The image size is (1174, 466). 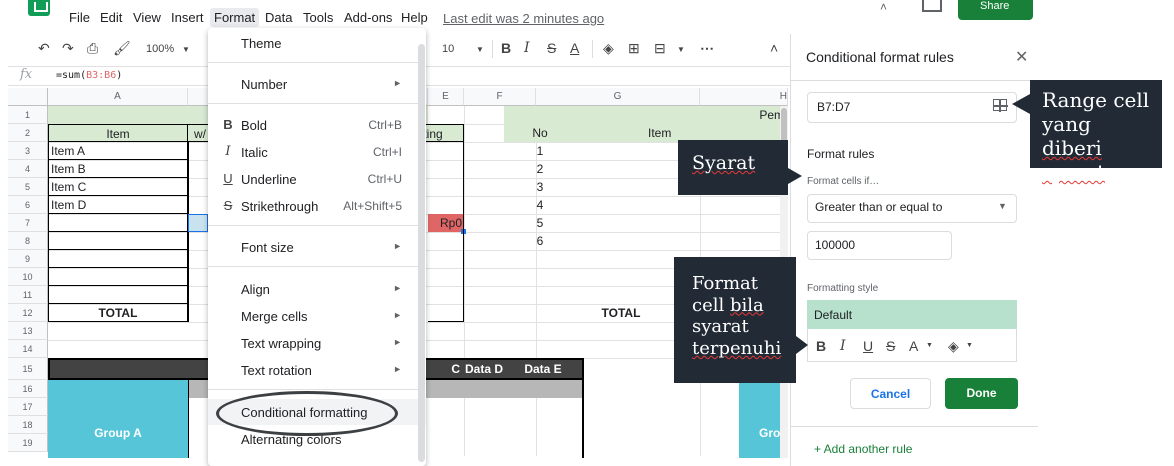 What do you see at coordinates (198, 223) in the screenshot?
I see `selected-cell-b7` at bounding box center [198, 223].